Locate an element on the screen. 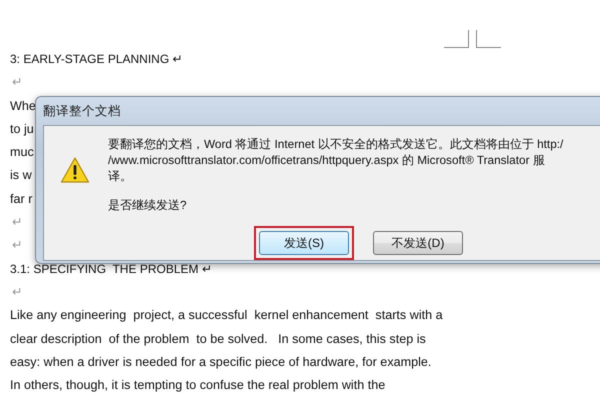 The image size is (600, 400). text-line: Whe is located at coordinates (23, 106).